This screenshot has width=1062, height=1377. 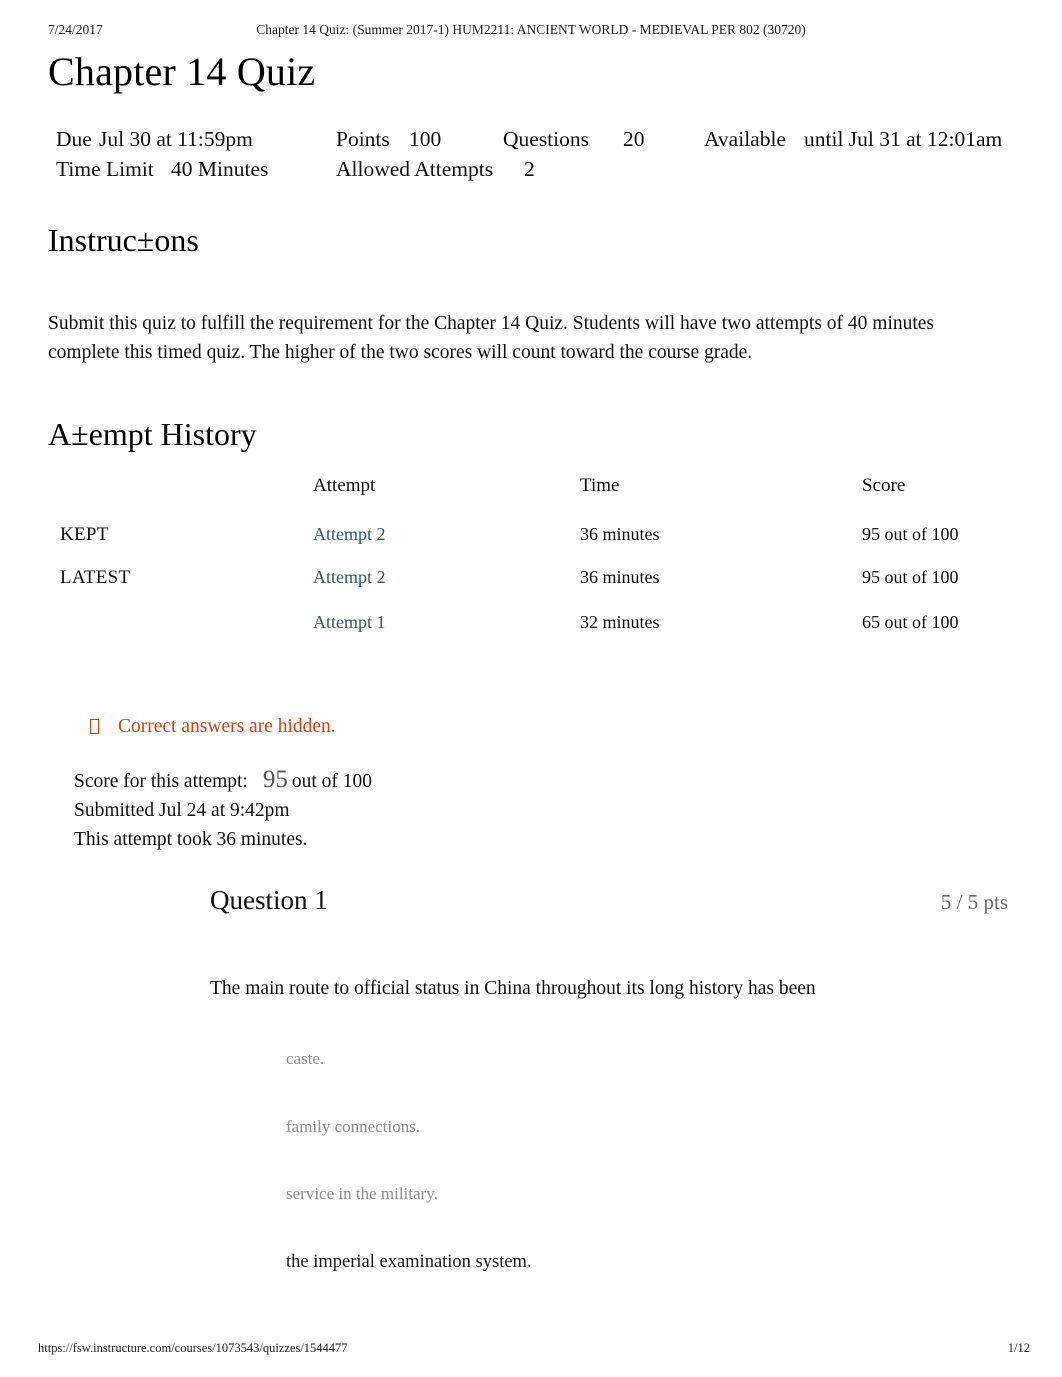 I want to click on column-header-time: Time, so click(x=600, y=485).